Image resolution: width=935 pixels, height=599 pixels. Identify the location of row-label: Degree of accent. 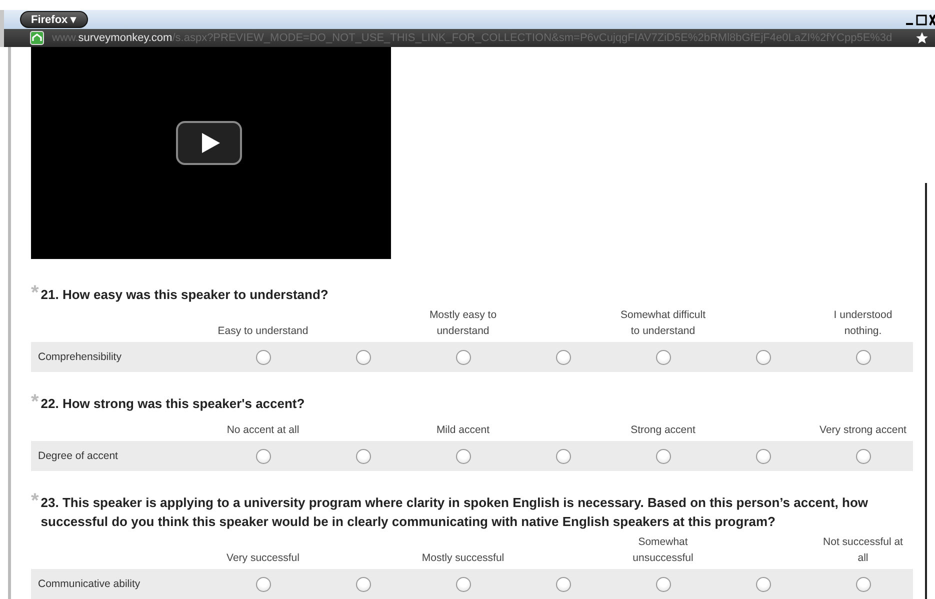
(78, 456).